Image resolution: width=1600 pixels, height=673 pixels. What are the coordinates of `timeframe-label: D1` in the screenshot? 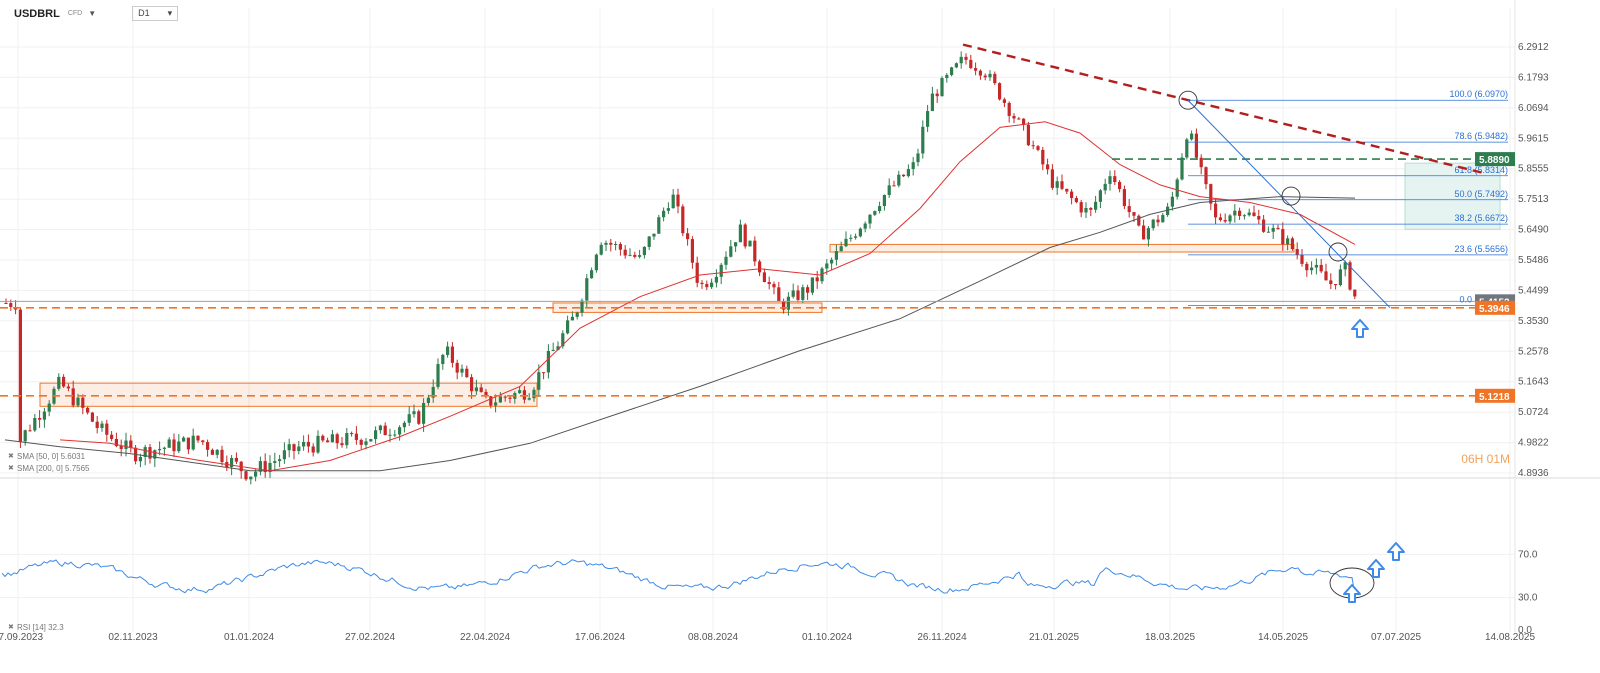 It's located at (144, 13).